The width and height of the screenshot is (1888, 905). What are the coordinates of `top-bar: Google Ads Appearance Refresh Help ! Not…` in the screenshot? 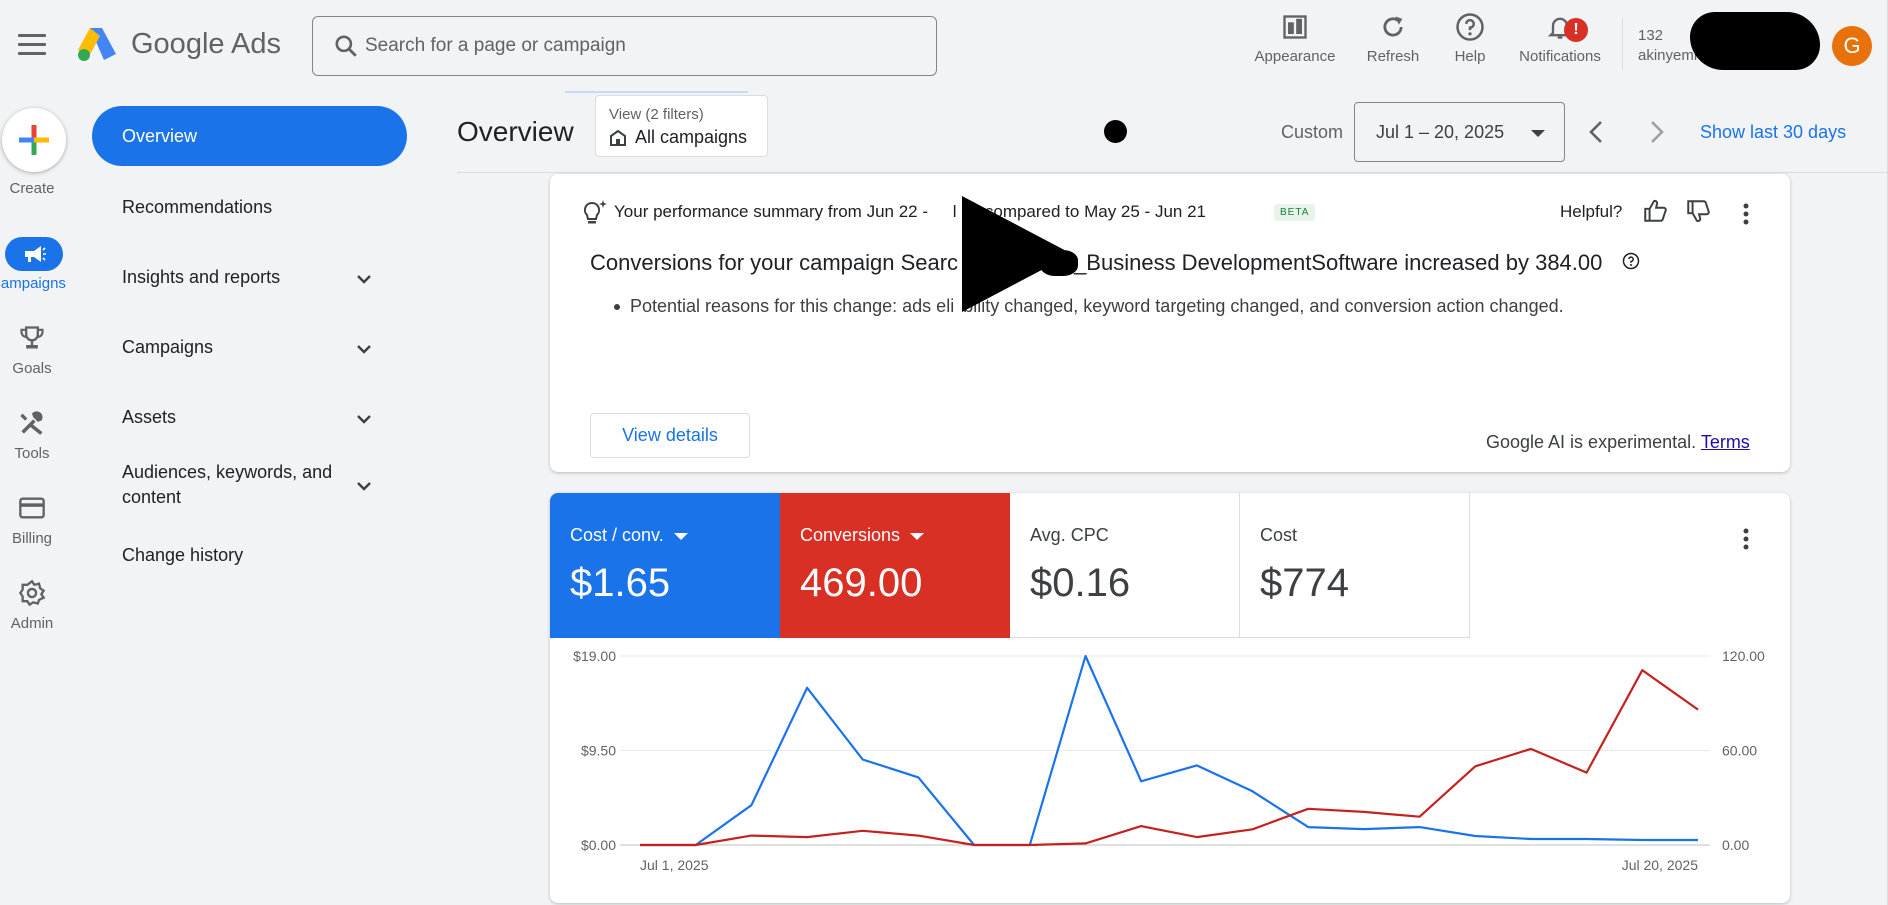 It's located at (944, 46).